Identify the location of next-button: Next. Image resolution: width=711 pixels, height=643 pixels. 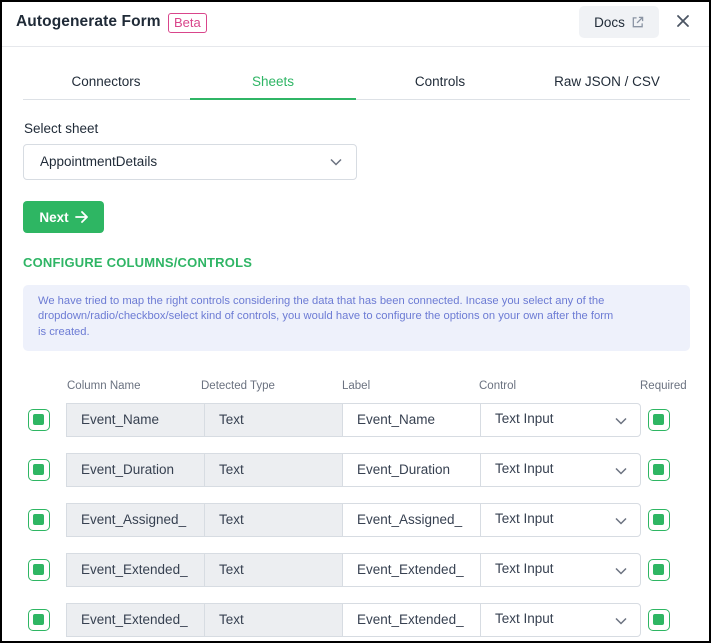
(63, 217).